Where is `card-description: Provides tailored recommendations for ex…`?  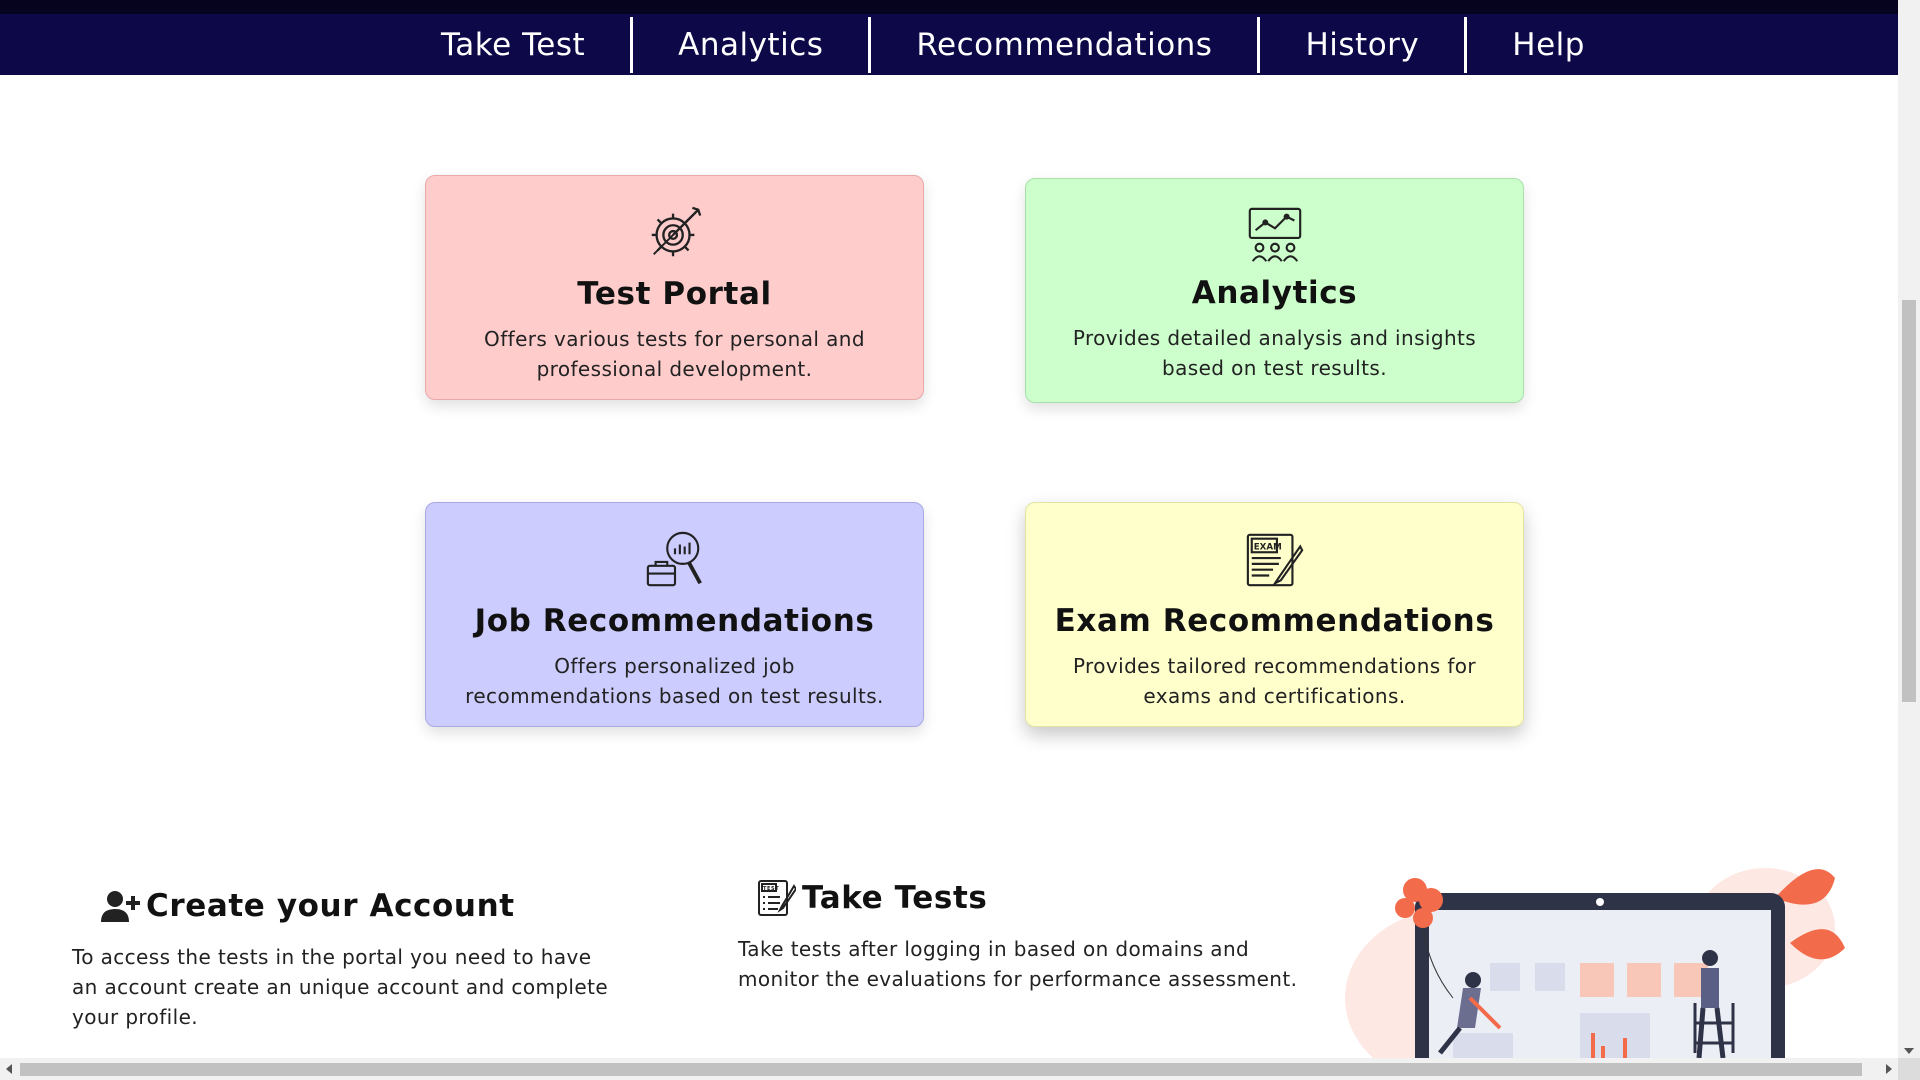
card-description: Provides tailored recommendations for ex… is located at coordinates (1274, 681).